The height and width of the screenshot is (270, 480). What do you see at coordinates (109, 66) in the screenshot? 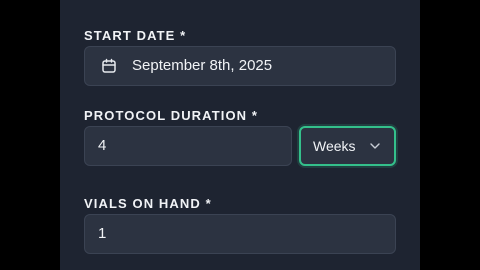
I see `calendar-icon` at bounding box center [109, 66].